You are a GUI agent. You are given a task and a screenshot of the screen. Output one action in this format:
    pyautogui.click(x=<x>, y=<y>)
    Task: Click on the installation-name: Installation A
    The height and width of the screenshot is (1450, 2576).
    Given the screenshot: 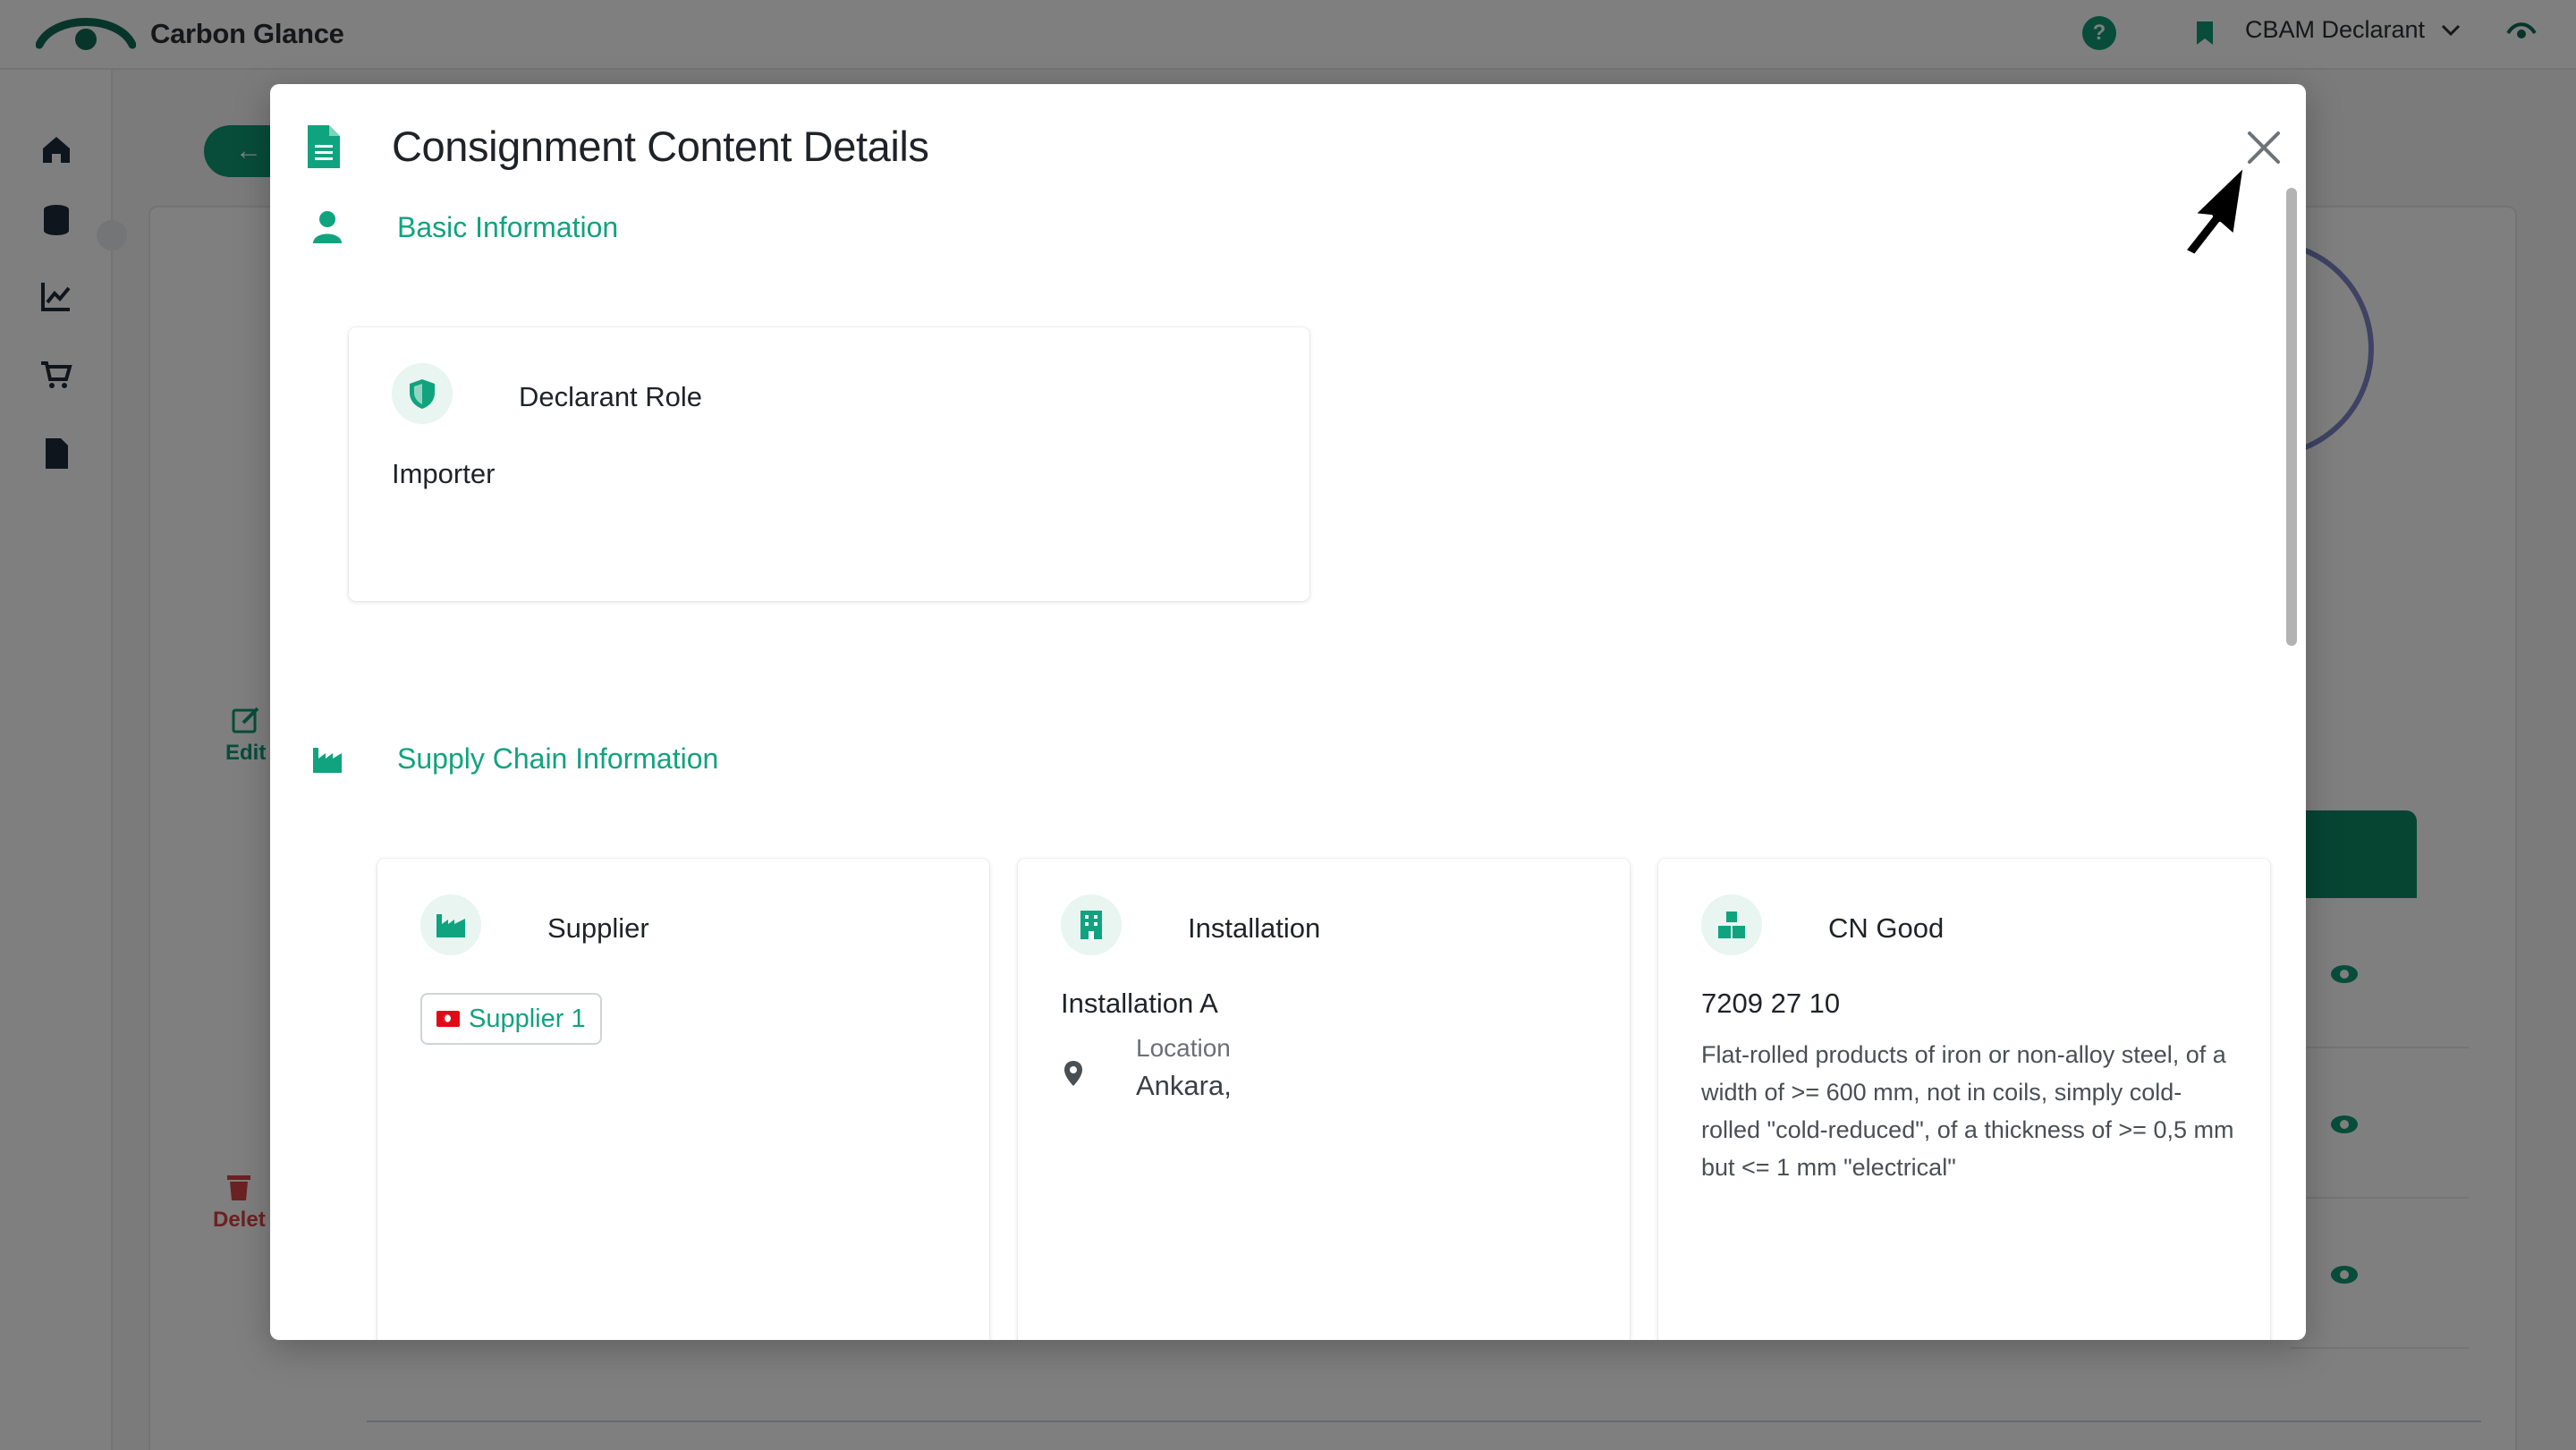 What is the action you would take?
    pyautogui.click(x=1139, y=1003)
    